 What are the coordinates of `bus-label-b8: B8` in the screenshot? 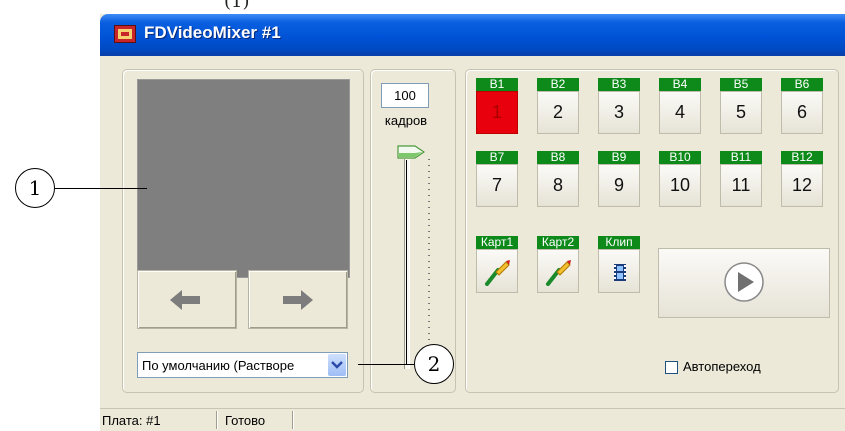 It's located at (558, 157).